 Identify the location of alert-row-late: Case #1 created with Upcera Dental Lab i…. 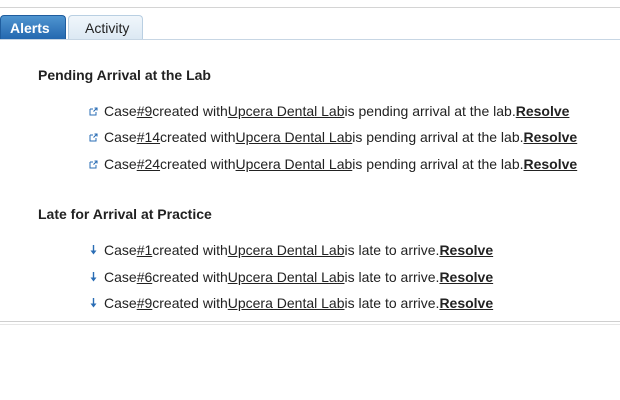
(290, 250).